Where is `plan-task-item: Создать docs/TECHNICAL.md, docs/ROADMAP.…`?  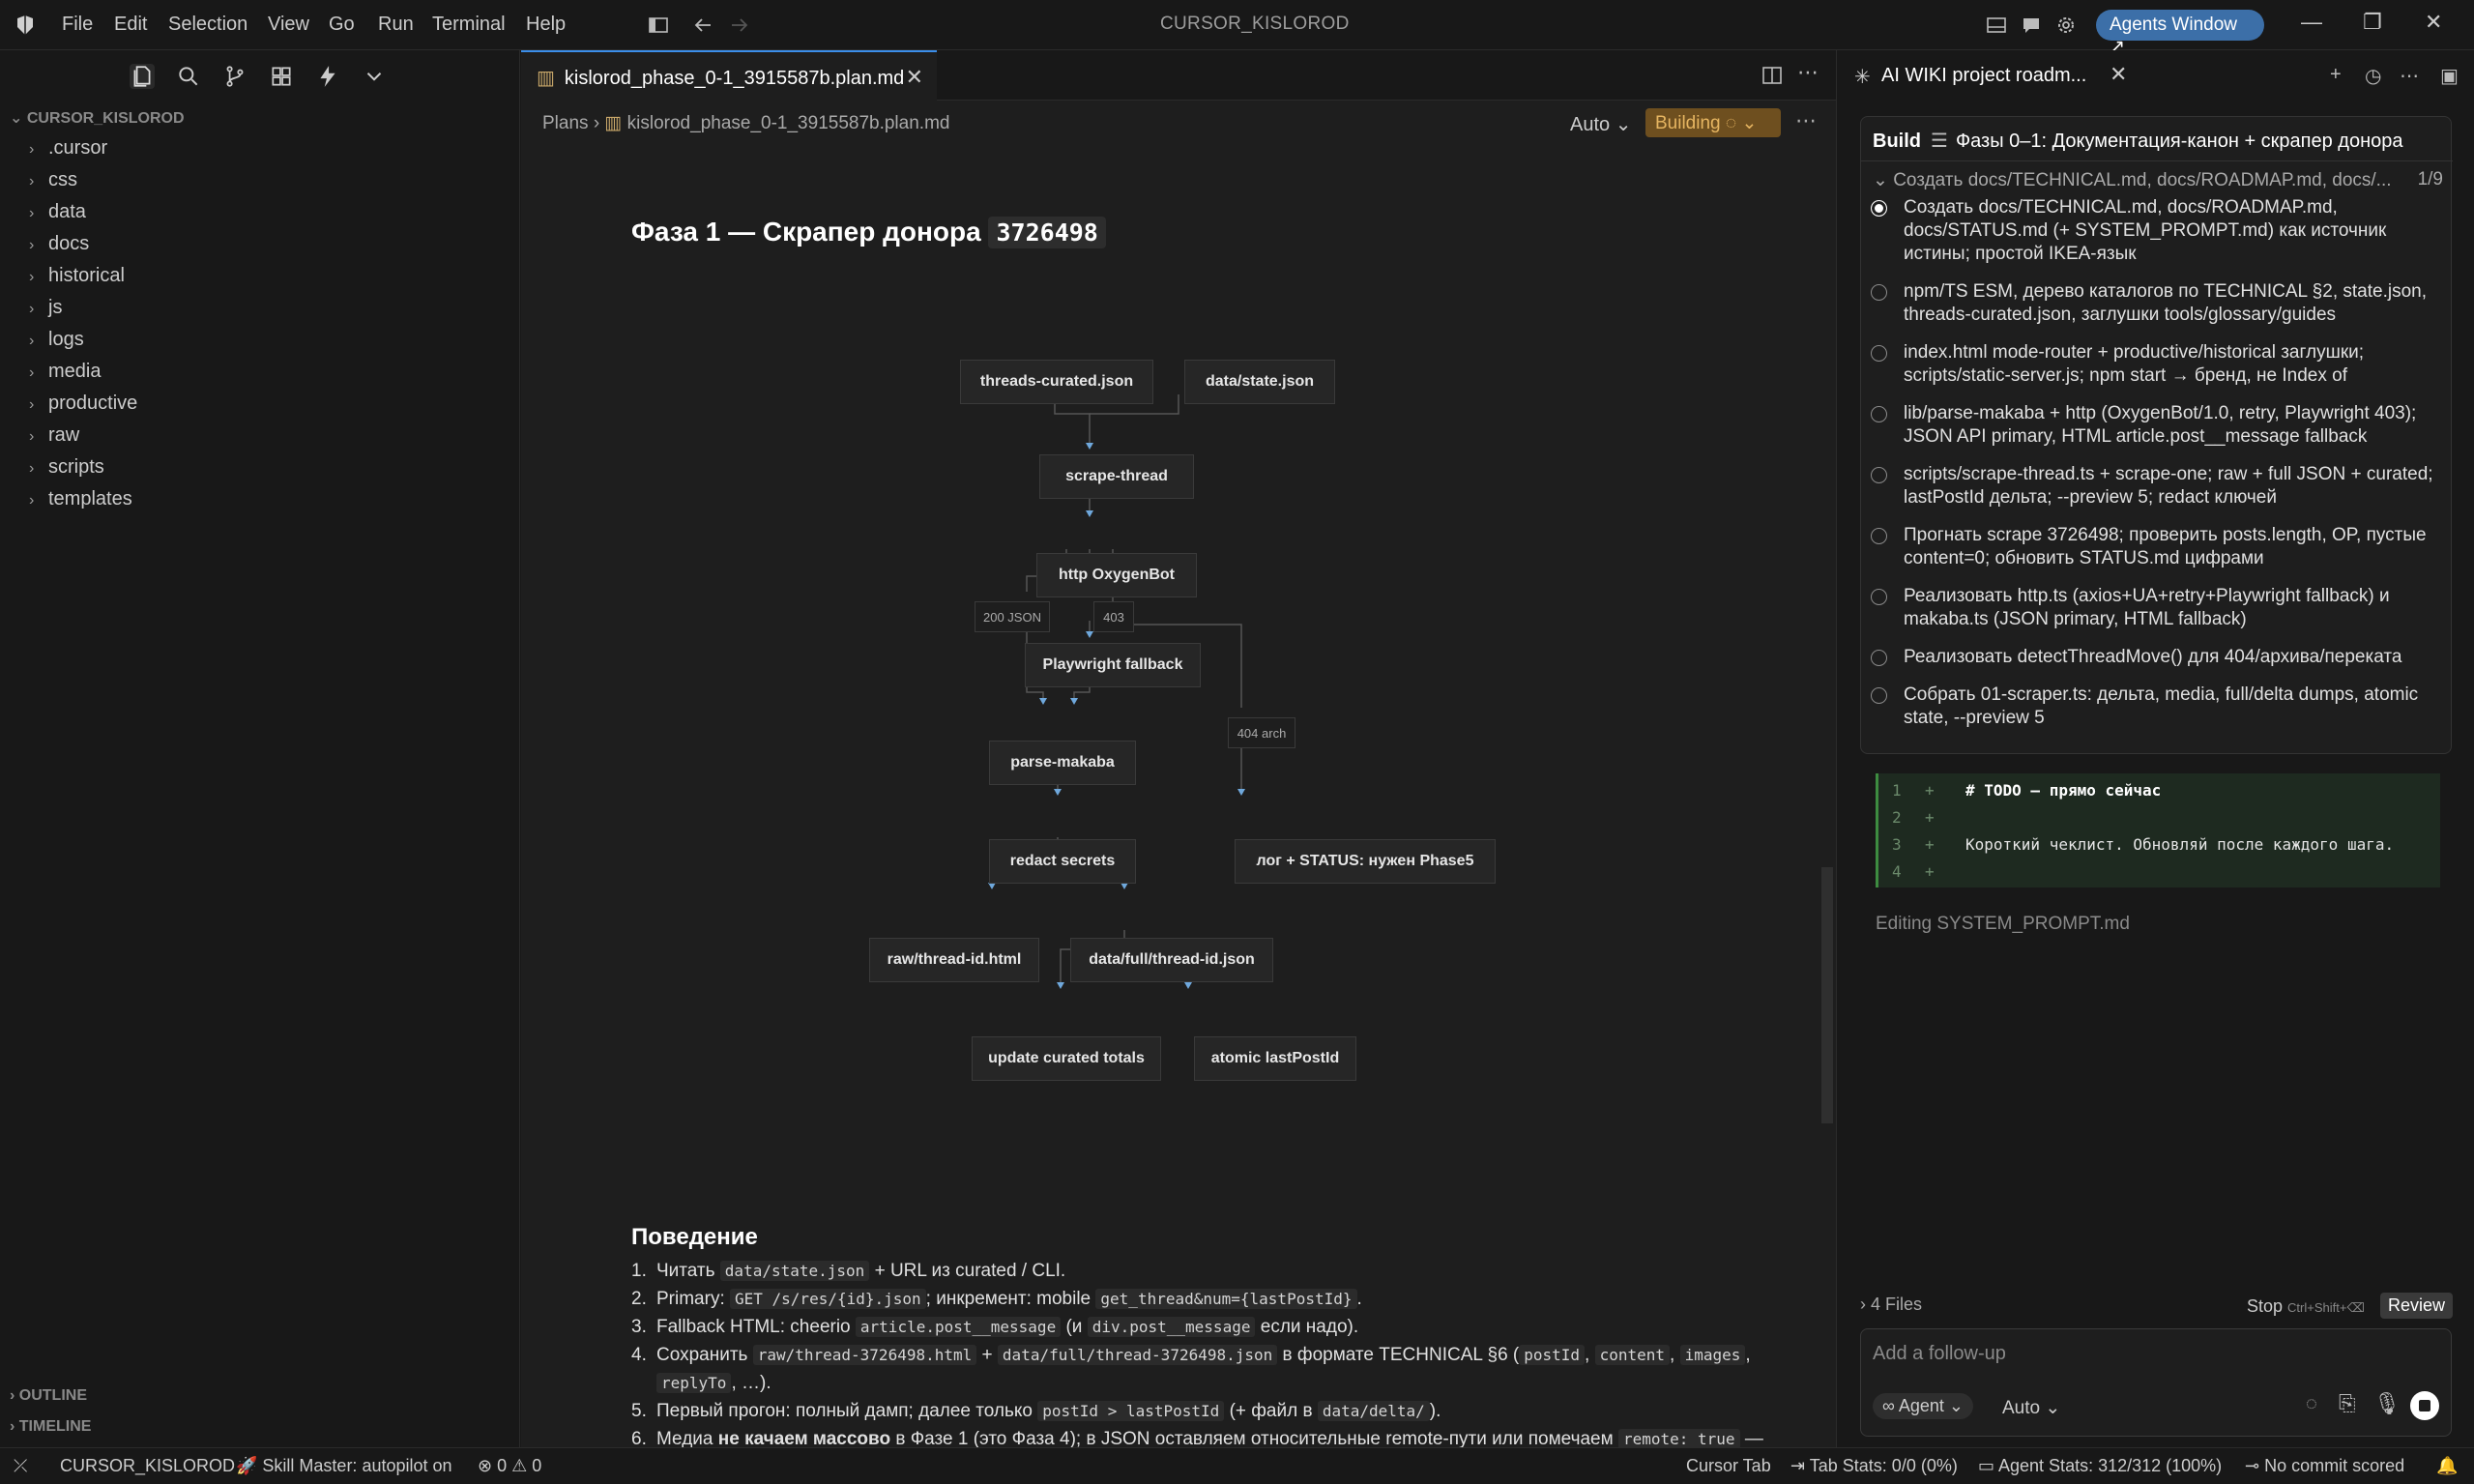
plan-task-item: Создать docs/TECHNICAL.md, docs/ROADMAP.… is located at coordinates (2154, 231).